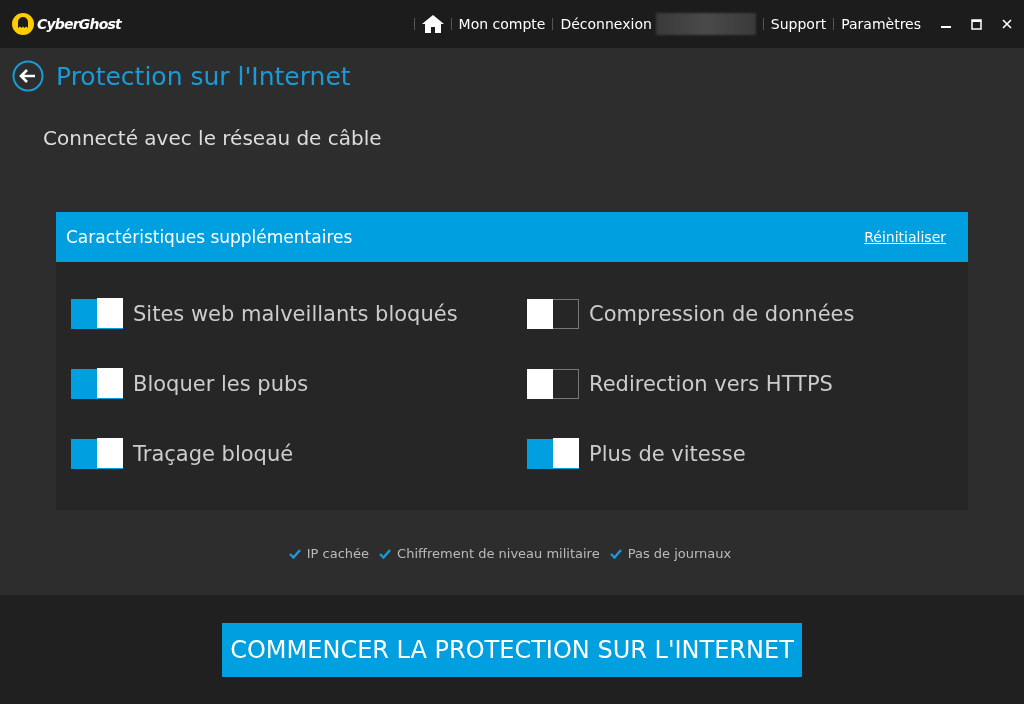 This screenshot has width=1024, height=704. I want to click on ghost-logo-icon, so click(23, 24).